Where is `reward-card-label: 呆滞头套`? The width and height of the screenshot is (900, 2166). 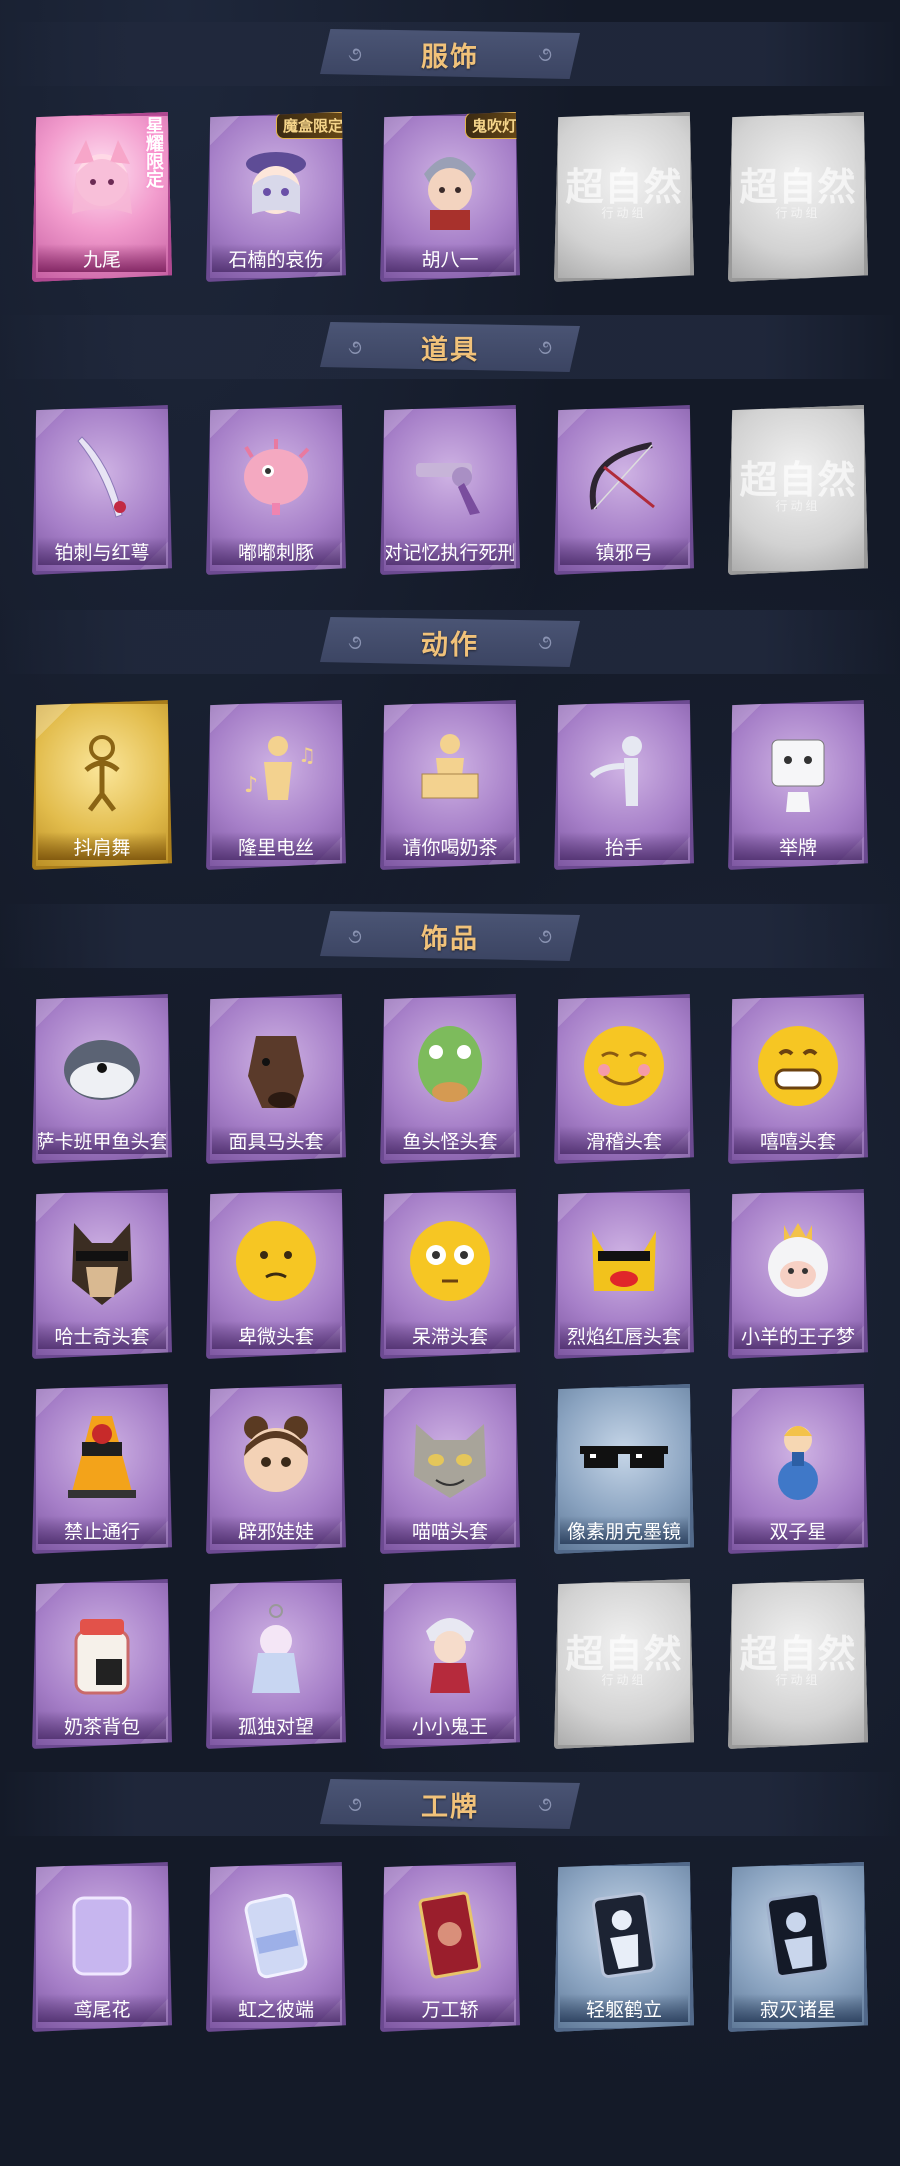 reward-card-label: 呆滞头套 is located at coordinates (450, 1335).